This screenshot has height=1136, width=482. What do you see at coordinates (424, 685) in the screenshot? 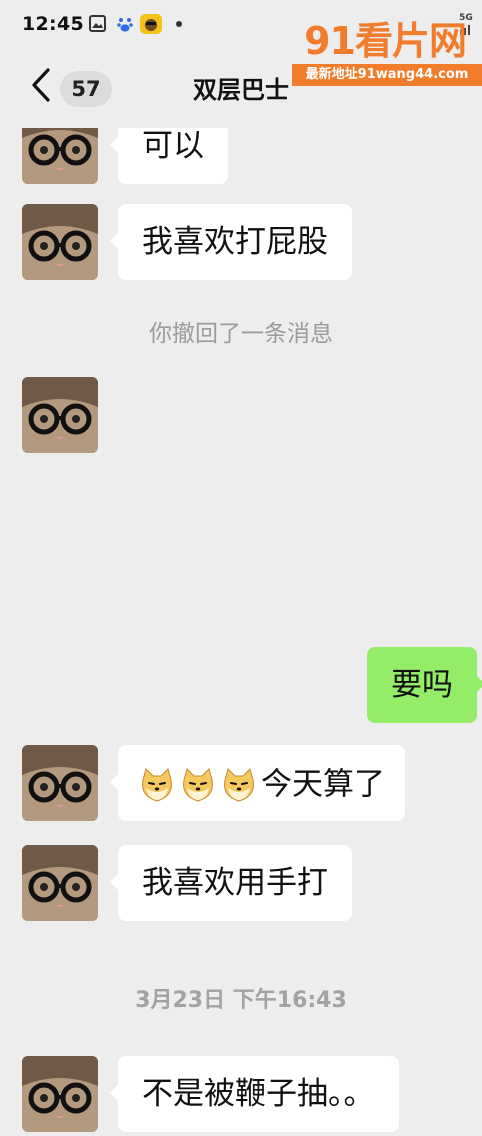
I see `message-bubble-self: 要吗` at bounding box center [424, 685].